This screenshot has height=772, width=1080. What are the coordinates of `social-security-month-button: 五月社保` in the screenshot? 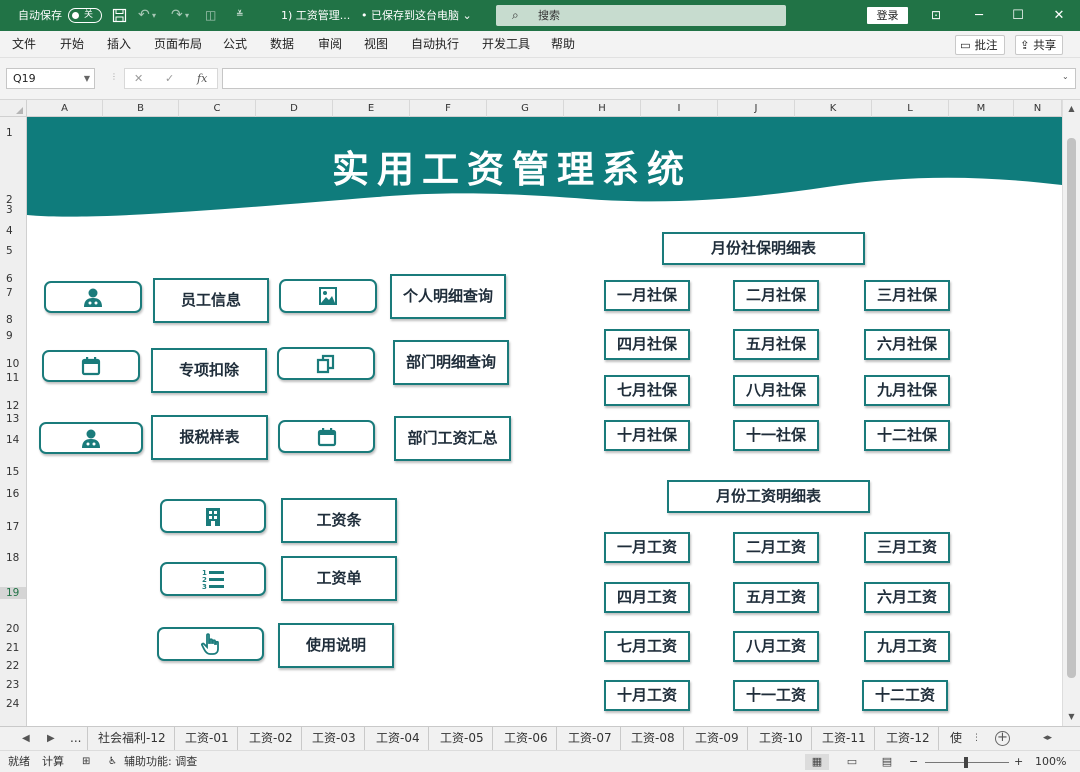 It's located at (776, 344).